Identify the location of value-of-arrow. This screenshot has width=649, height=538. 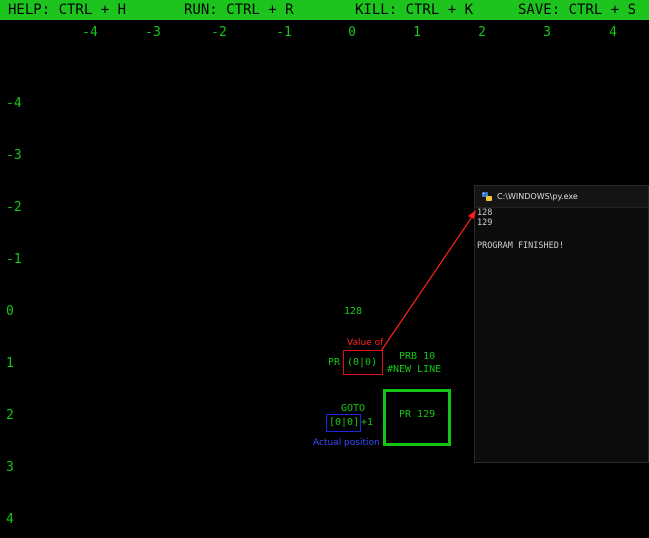
(428, 281).